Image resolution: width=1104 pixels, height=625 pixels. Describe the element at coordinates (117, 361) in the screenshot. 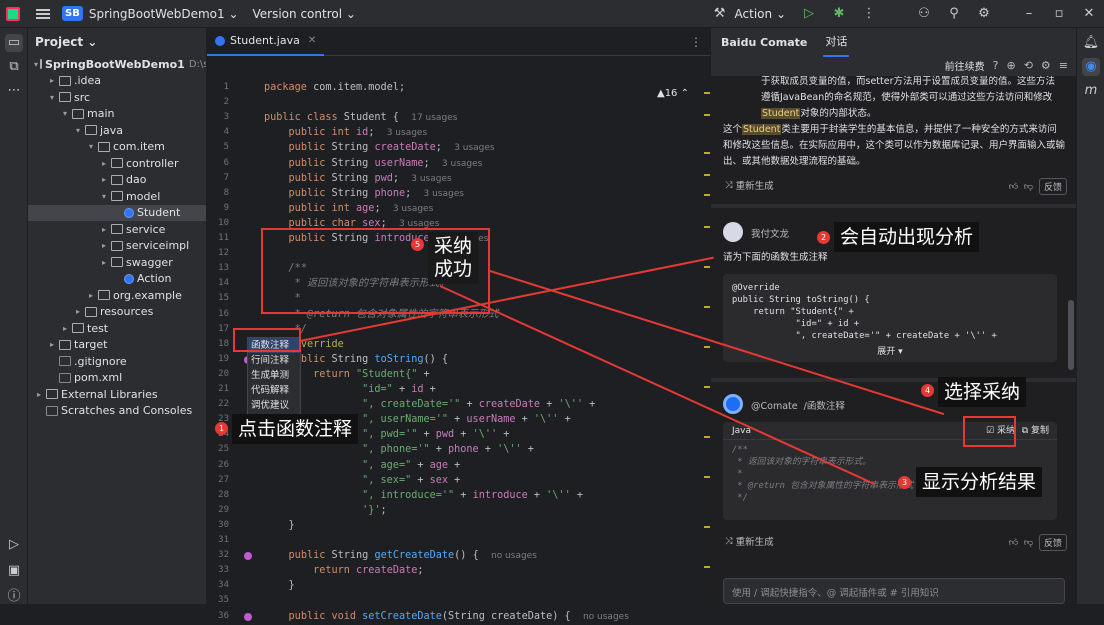

I see `tree-item--gitignore: .gitignore` at that location.